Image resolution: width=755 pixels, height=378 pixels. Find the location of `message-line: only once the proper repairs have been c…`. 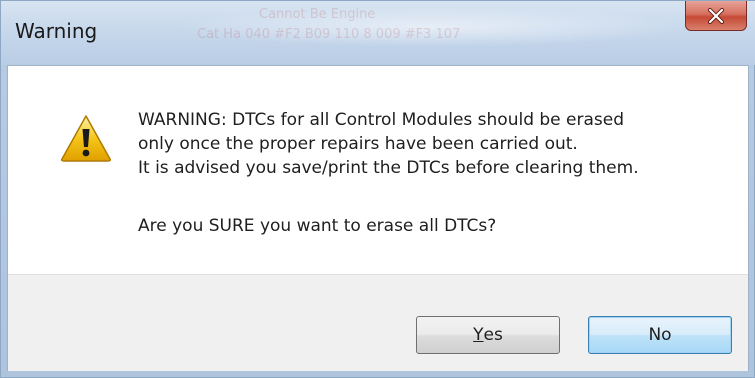

message-line: only once the proper repairs have been c… is located at coordinates (358, 144).